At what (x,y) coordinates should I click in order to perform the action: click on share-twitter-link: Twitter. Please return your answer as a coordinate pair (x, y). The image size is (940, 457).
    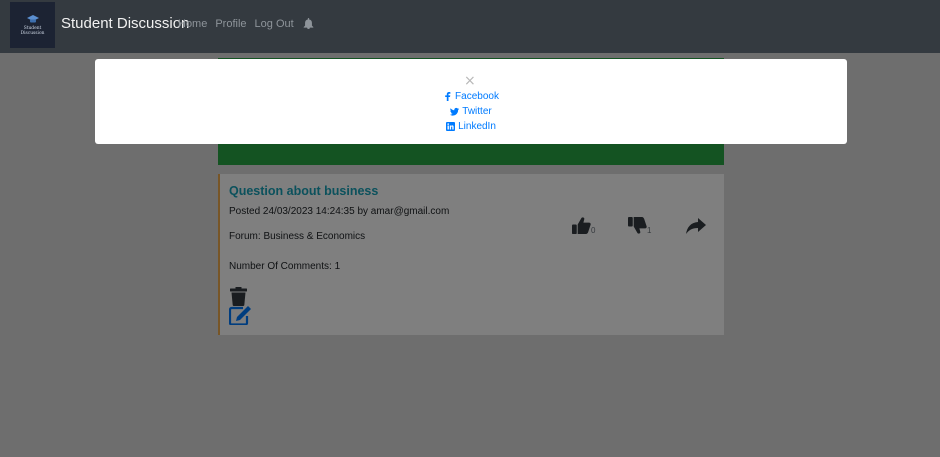
    Looking at the image, I should click on (471, 111).